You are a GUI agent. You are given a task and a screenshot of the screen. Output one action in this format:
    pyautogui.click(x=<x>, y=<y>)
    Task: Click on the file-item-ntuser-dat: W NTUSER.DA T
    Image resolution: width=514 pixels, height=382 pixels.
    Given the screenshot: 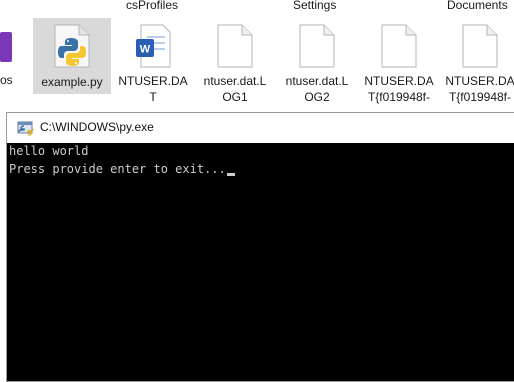 What is the action you would take?
    pyautogui.click(x=153, y=61)
    